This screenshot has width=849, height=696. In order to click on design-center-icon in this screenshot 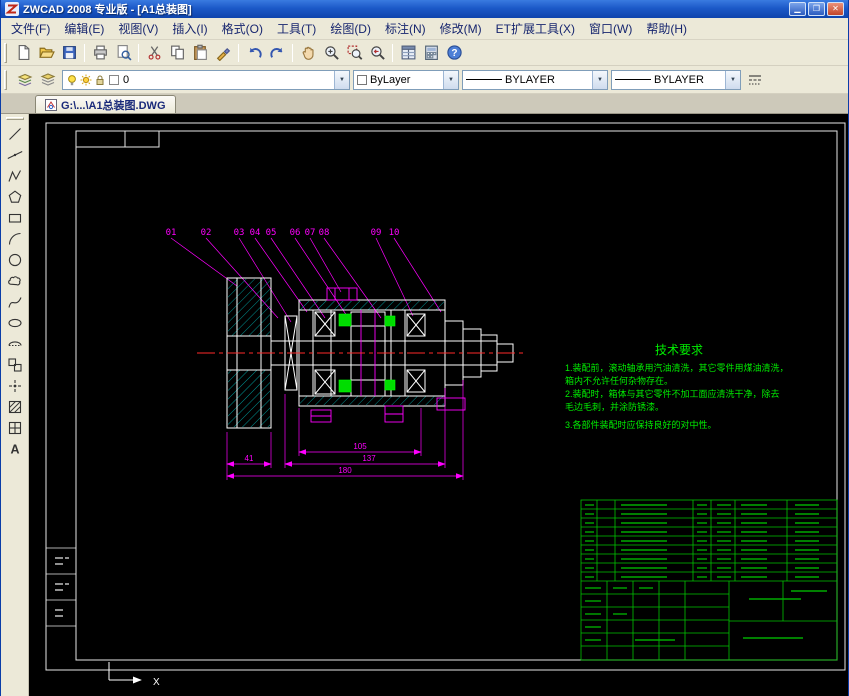, I will do `click(431, 52)`.